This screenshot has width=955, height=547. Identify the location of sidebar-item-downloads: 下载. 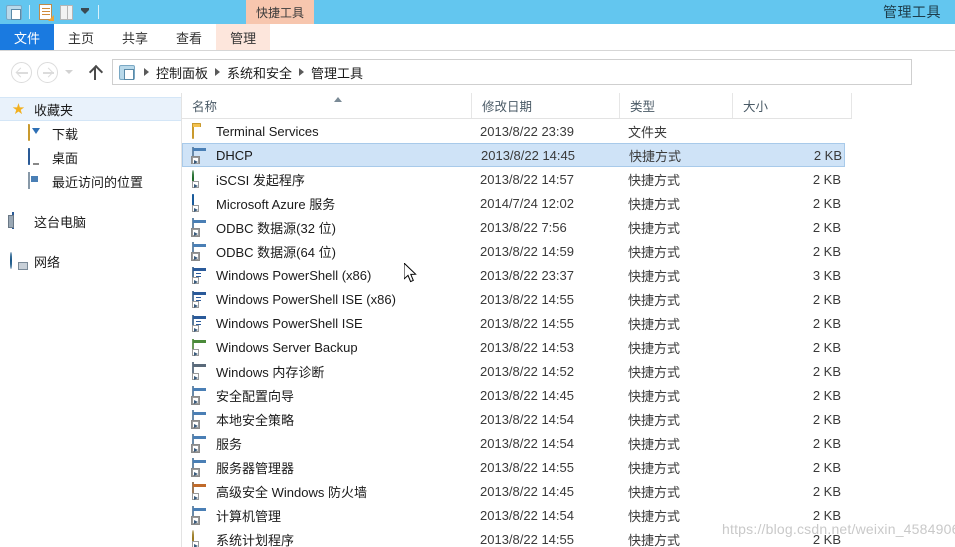
(90, 133).